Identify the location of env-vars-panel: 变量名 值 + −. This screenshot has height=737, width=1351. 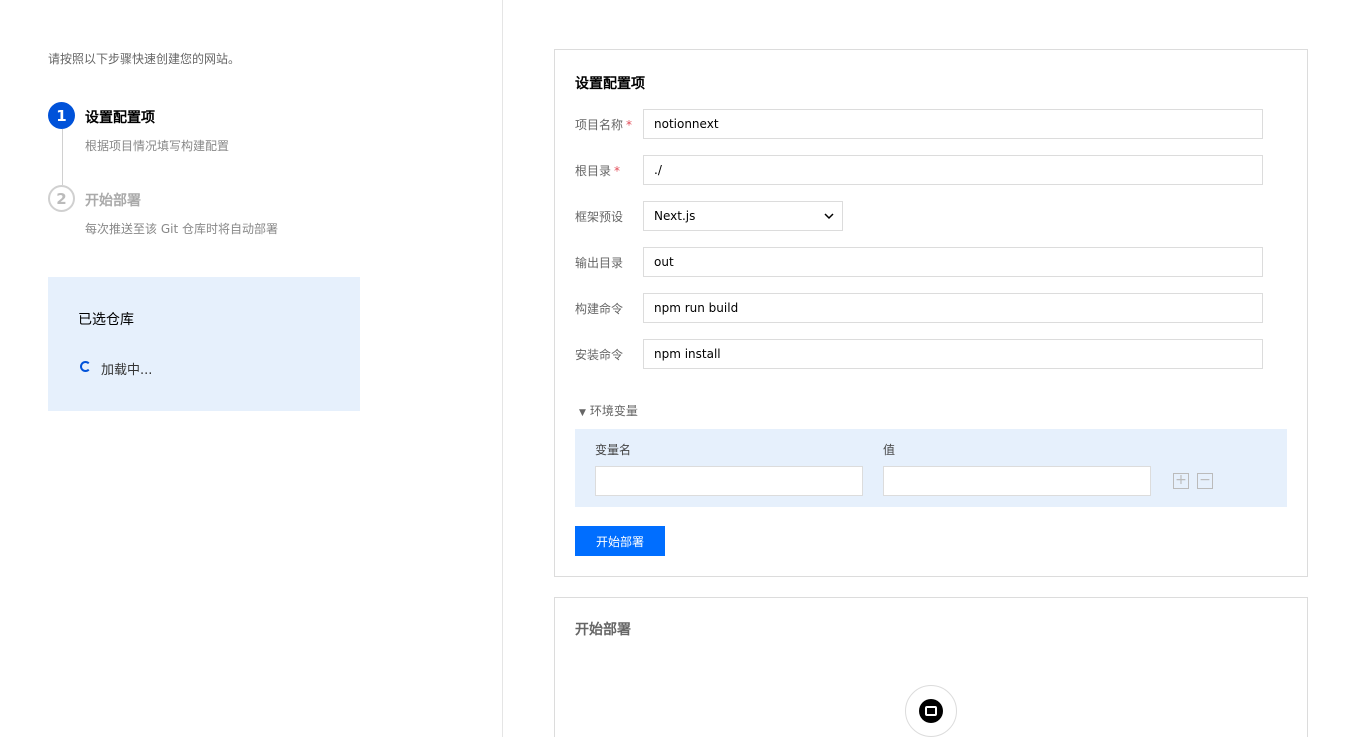
(931, 468).